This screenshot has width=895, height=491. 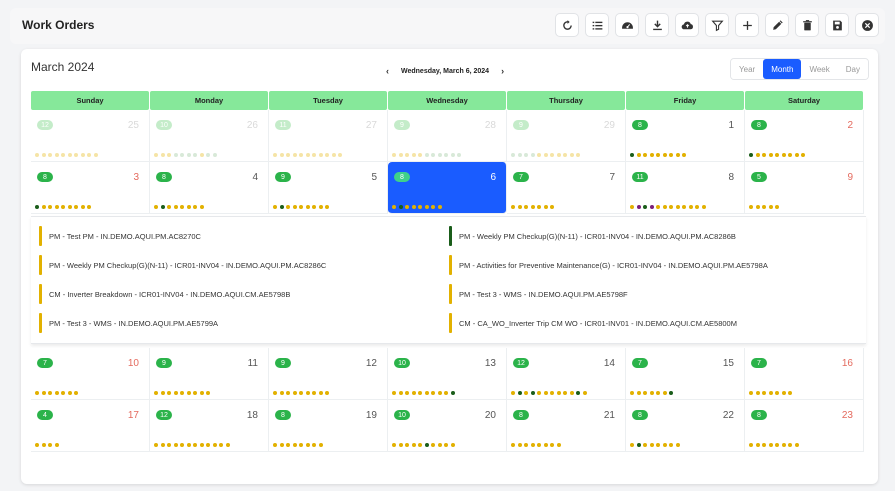 I want to click on dashboard-button, so click(x=627, y=25).